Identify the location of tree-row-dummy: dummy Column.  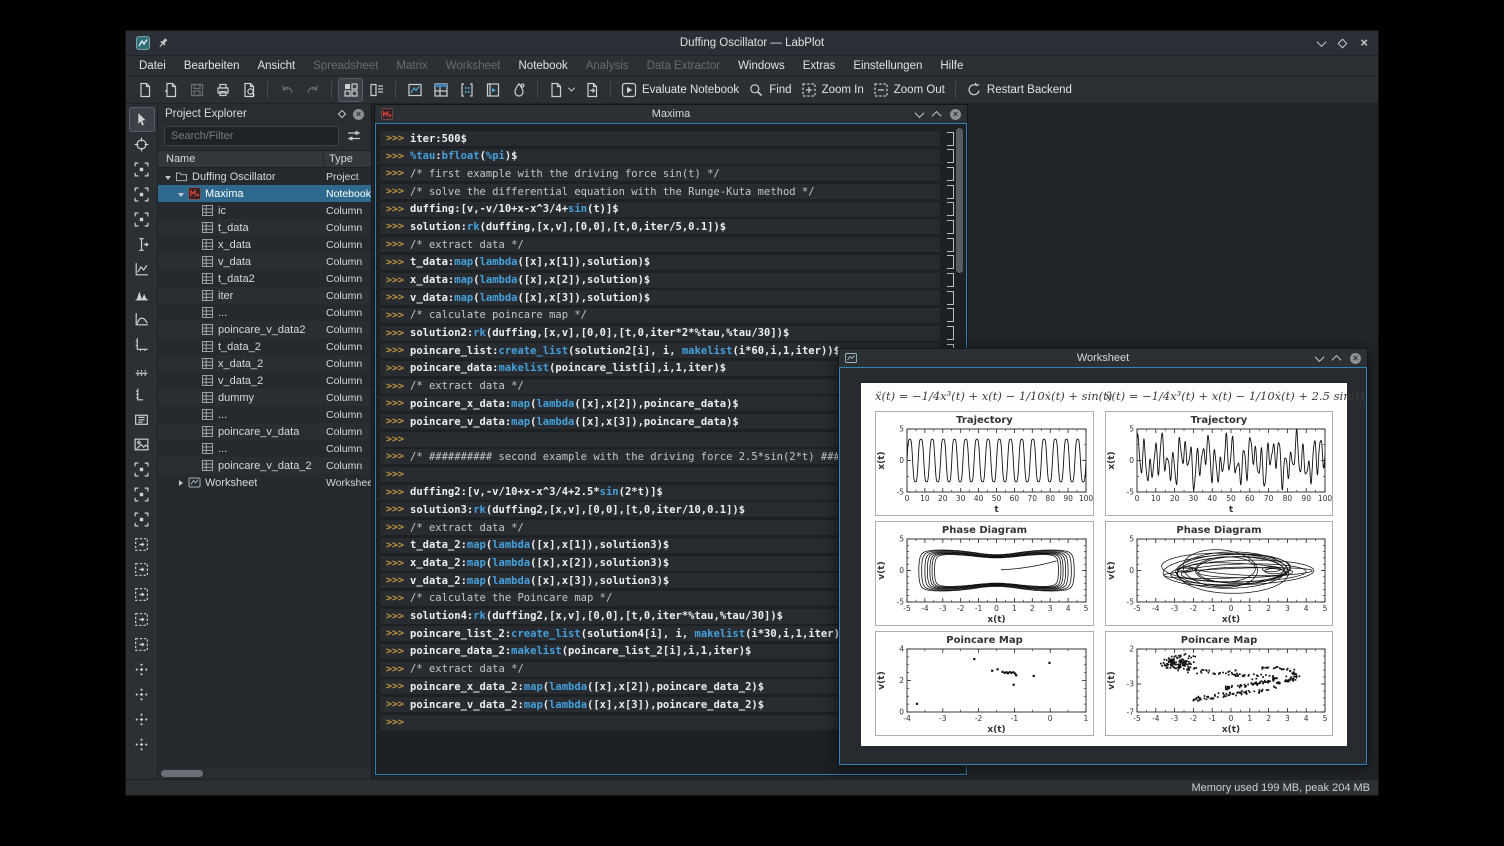
(264, 397).